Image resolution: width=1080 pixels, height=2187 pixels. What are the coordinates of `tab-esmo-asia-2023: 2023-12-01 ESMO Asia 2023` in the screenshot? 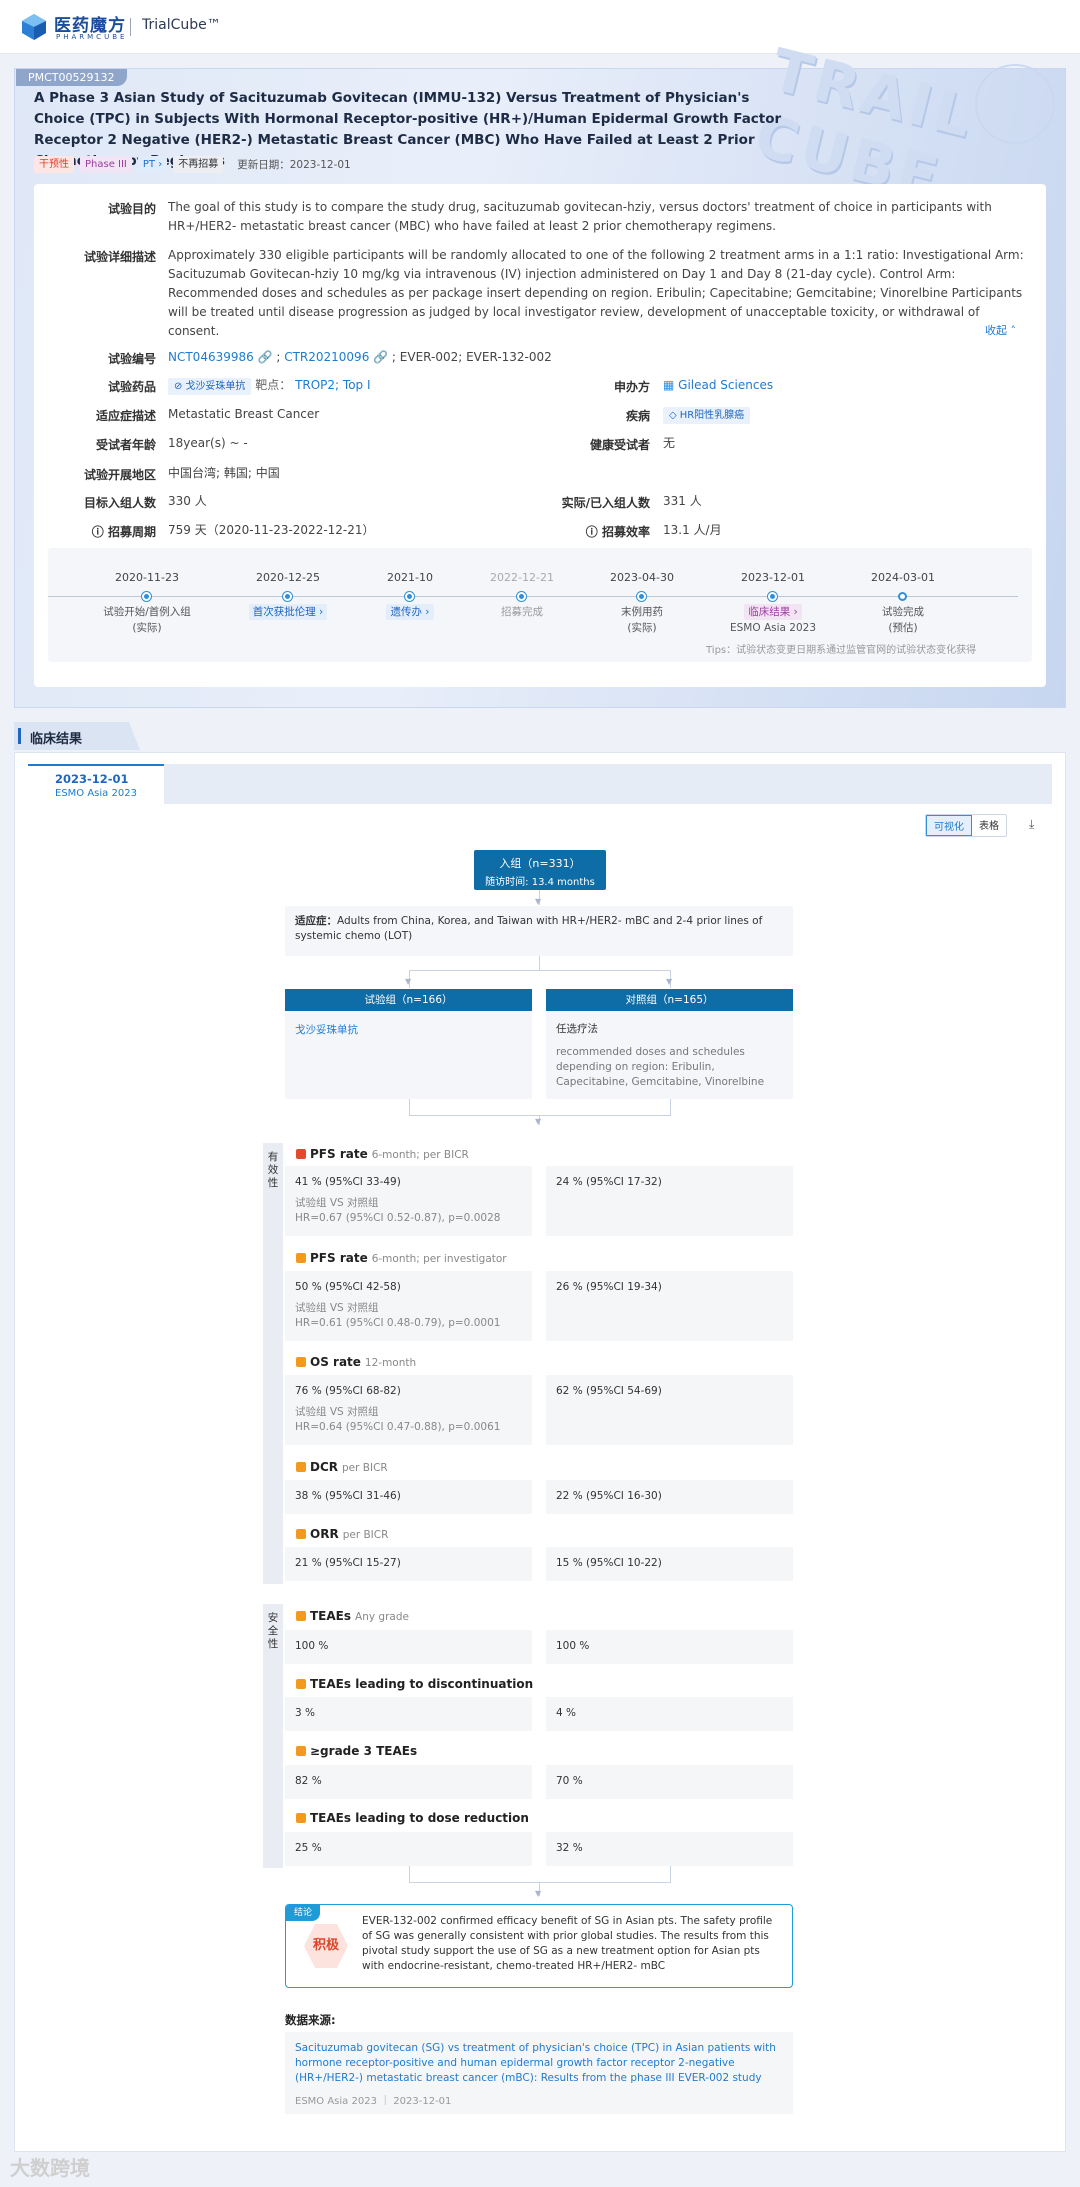 It's located at (96, 784).